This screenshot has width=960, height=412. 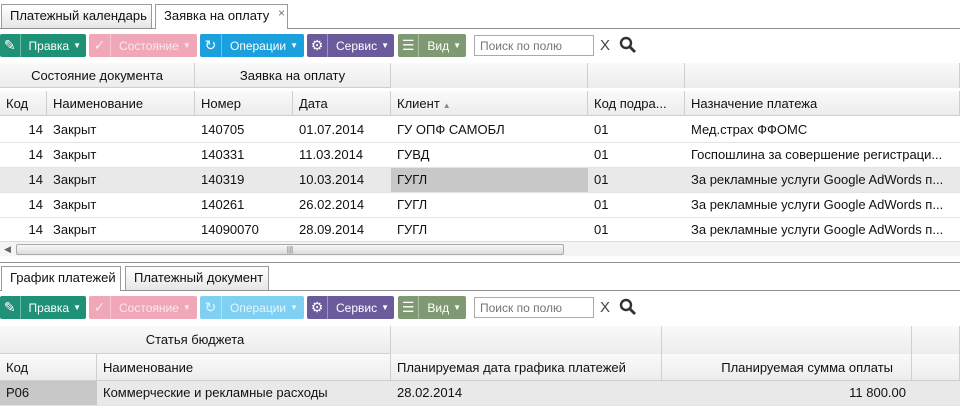 What do you see at coordinates (342, 205) in the screenshot?
I see `cell-date: 26.02.2014` at bounding box center [342, 205].